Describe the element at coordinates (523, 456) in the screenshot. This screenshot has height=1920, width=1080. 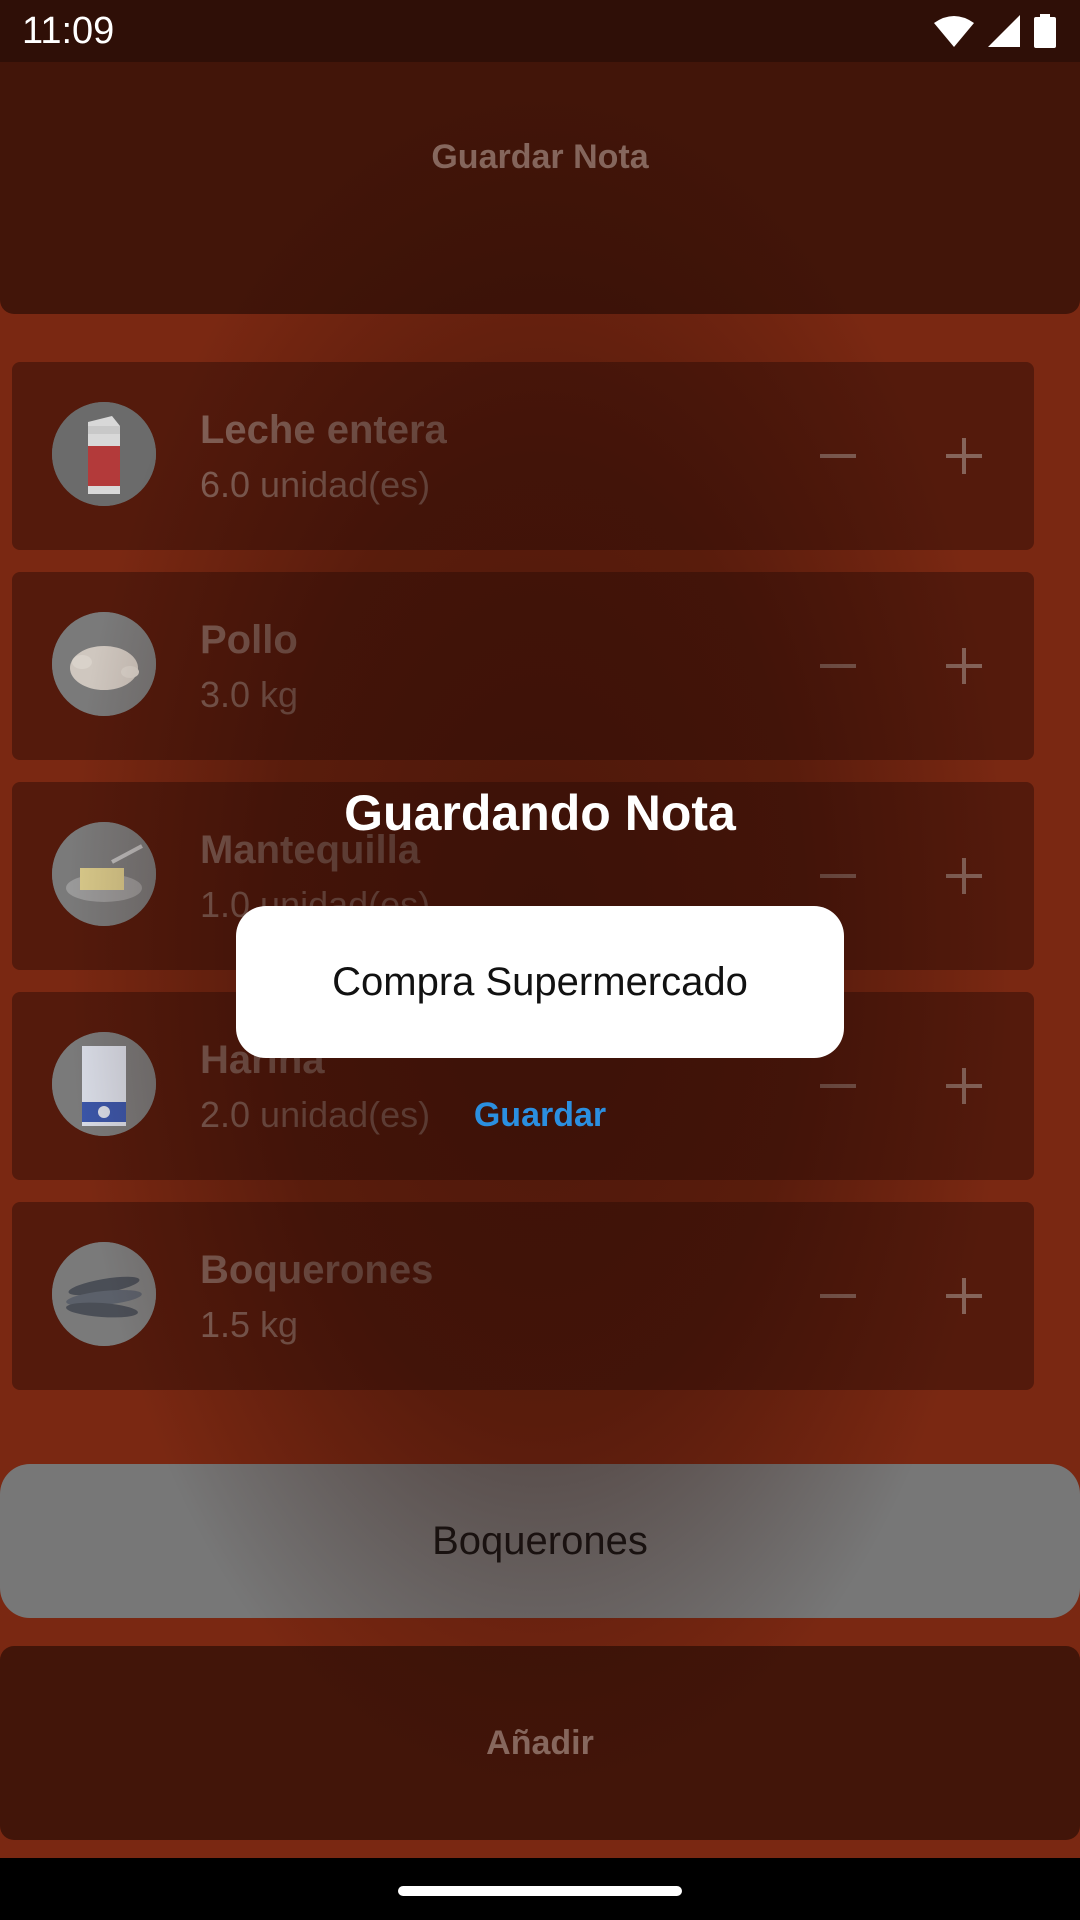
I see `list-item: Leche entera 6.0 unidad(es)` at that location.